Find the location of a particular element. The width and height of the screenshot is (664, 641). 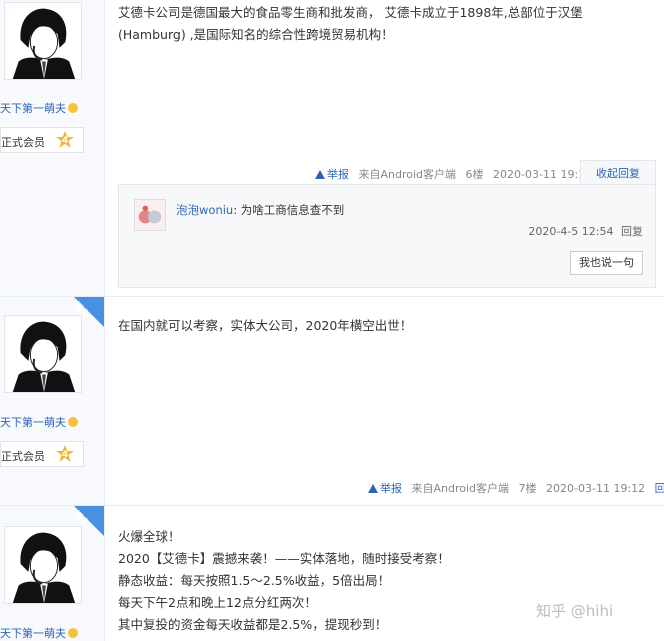

reply-meta: 2020-4-5 12:54 回复 is located at coordinates (585, 231).